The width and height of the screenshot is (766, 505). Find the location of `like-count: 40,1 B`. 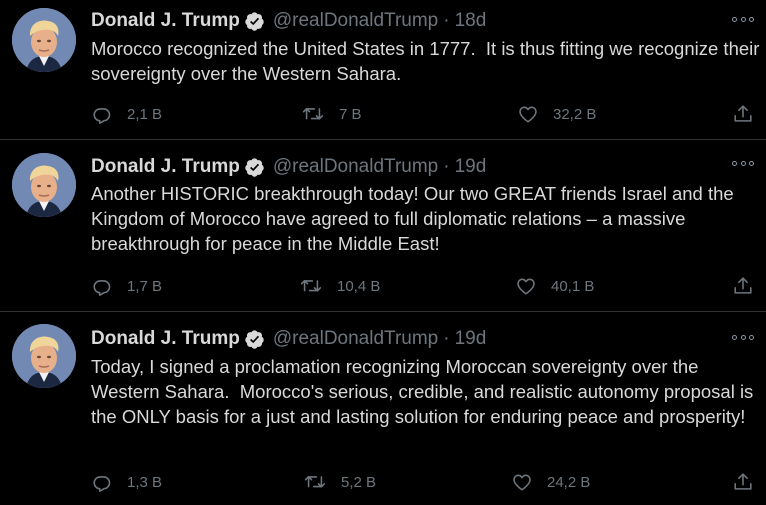

like-count: 40,1 B is located at coordinates (573, 286).